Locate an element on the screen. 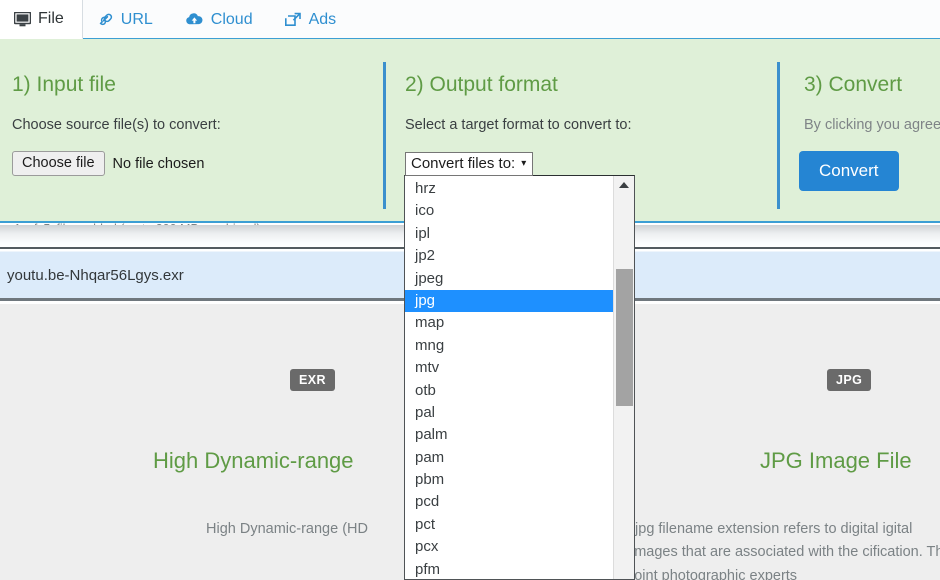  tab-ads: Ads is located at coordinates (313, 19).